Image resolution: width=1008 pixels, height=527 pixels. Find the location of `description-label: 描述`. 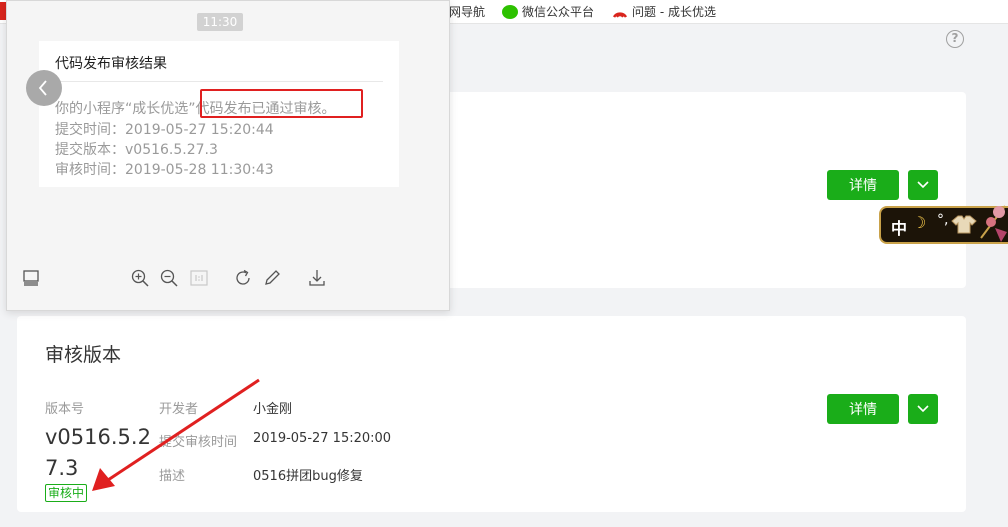

description-label: 描述 is located at coordinates (172, 476).